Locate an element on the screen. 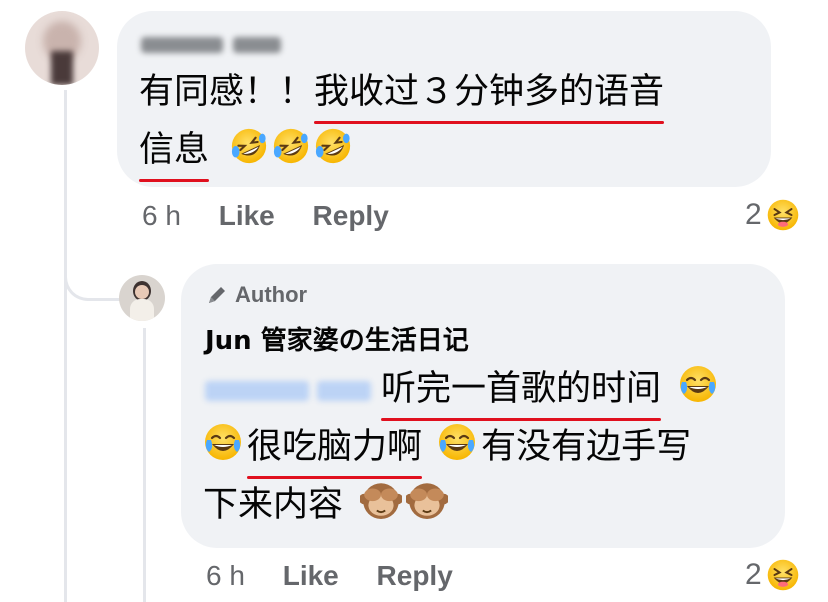  reply-text-underlined: 很吃脑力啊 is located at coordinates (335, 448).